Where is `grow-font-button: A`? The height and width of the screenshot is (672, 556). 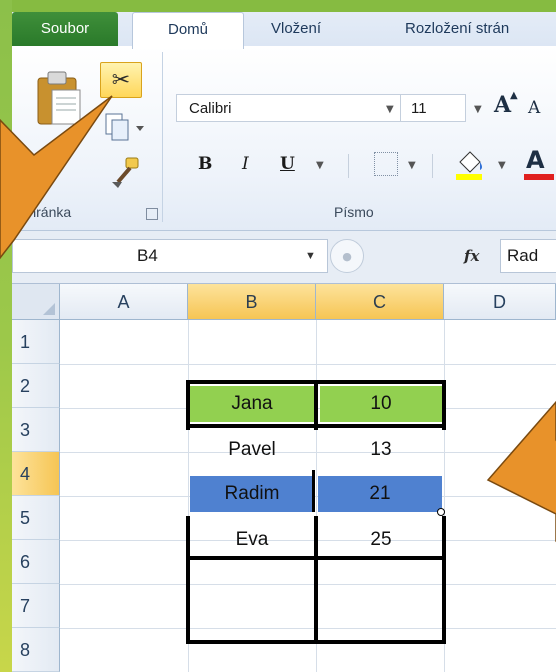 grow-font-button: A is located at coordinates (502, 105).